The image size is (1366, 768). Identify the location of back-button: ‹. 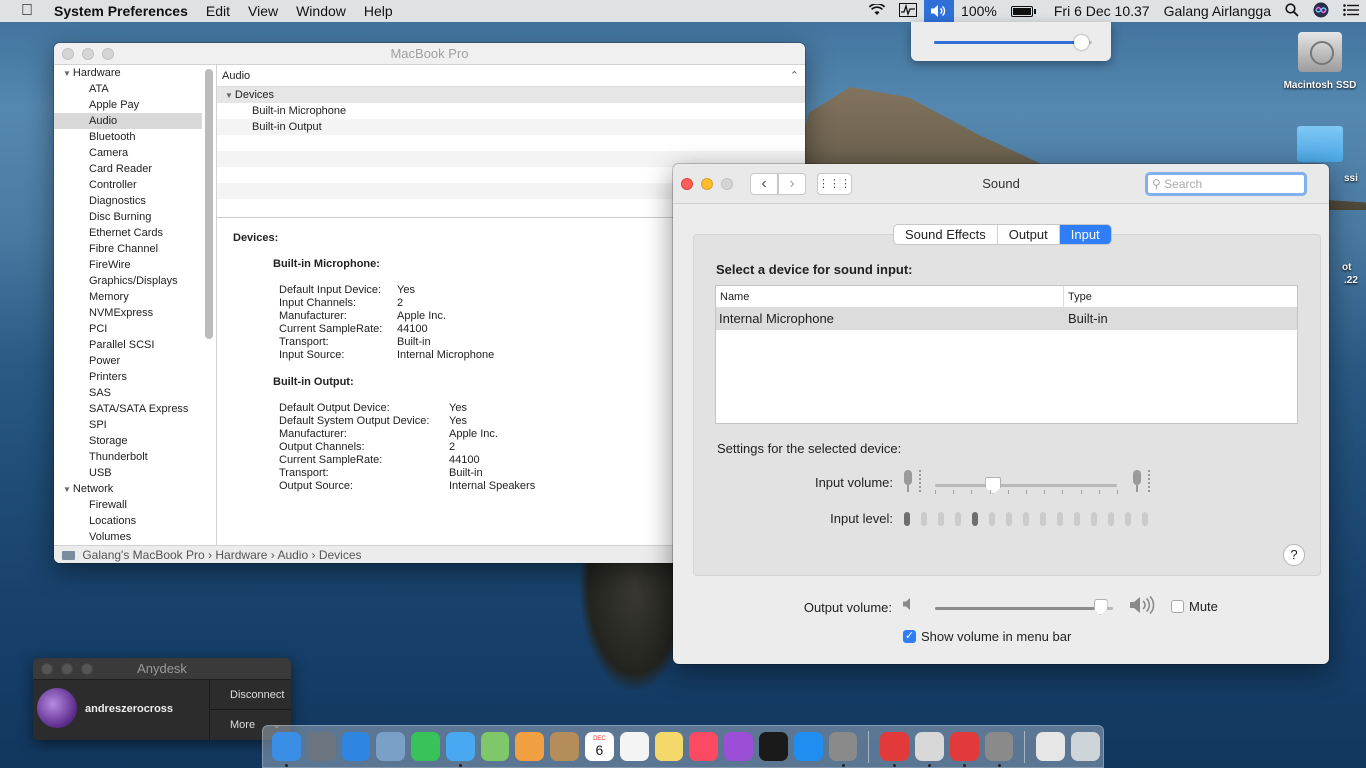
(764, 184).